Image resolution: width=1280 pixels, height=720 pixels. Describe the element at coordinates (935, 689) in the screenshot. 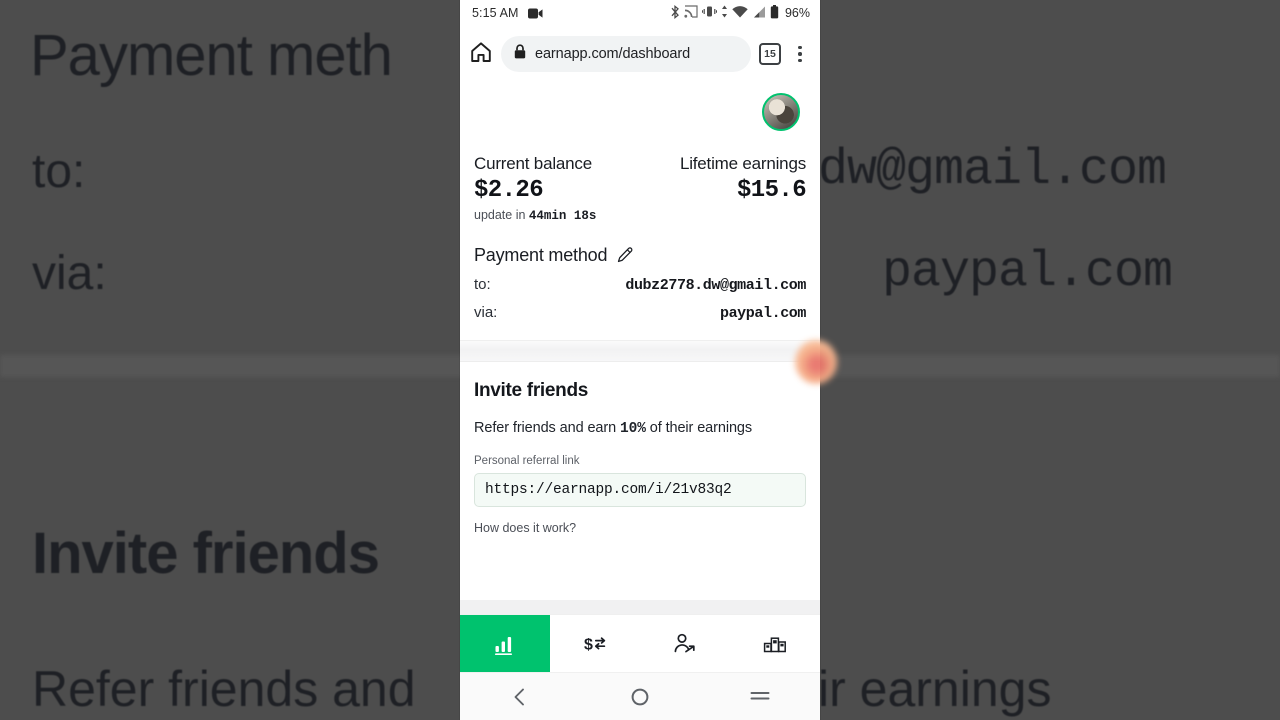

I see `background-refer-right: ir earnings` at that location.